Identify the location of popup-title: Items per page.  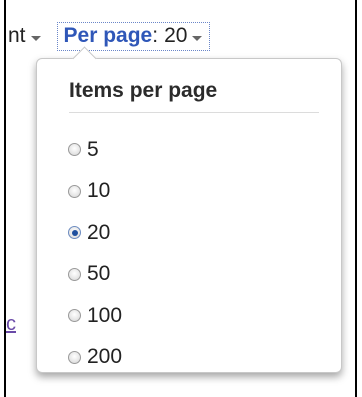
(194, 96).